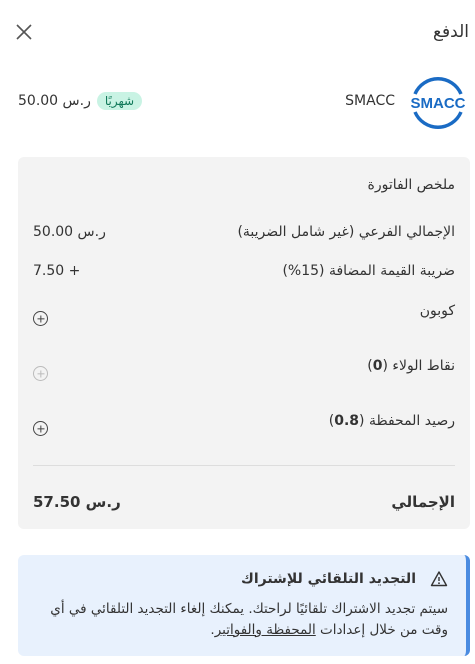 Image resolution: width=475 pixels, height=664 pixels. What do you see at coordinates (24, 32) in the screenshot?
I see `close-icon` at bounding box center [24, 32].